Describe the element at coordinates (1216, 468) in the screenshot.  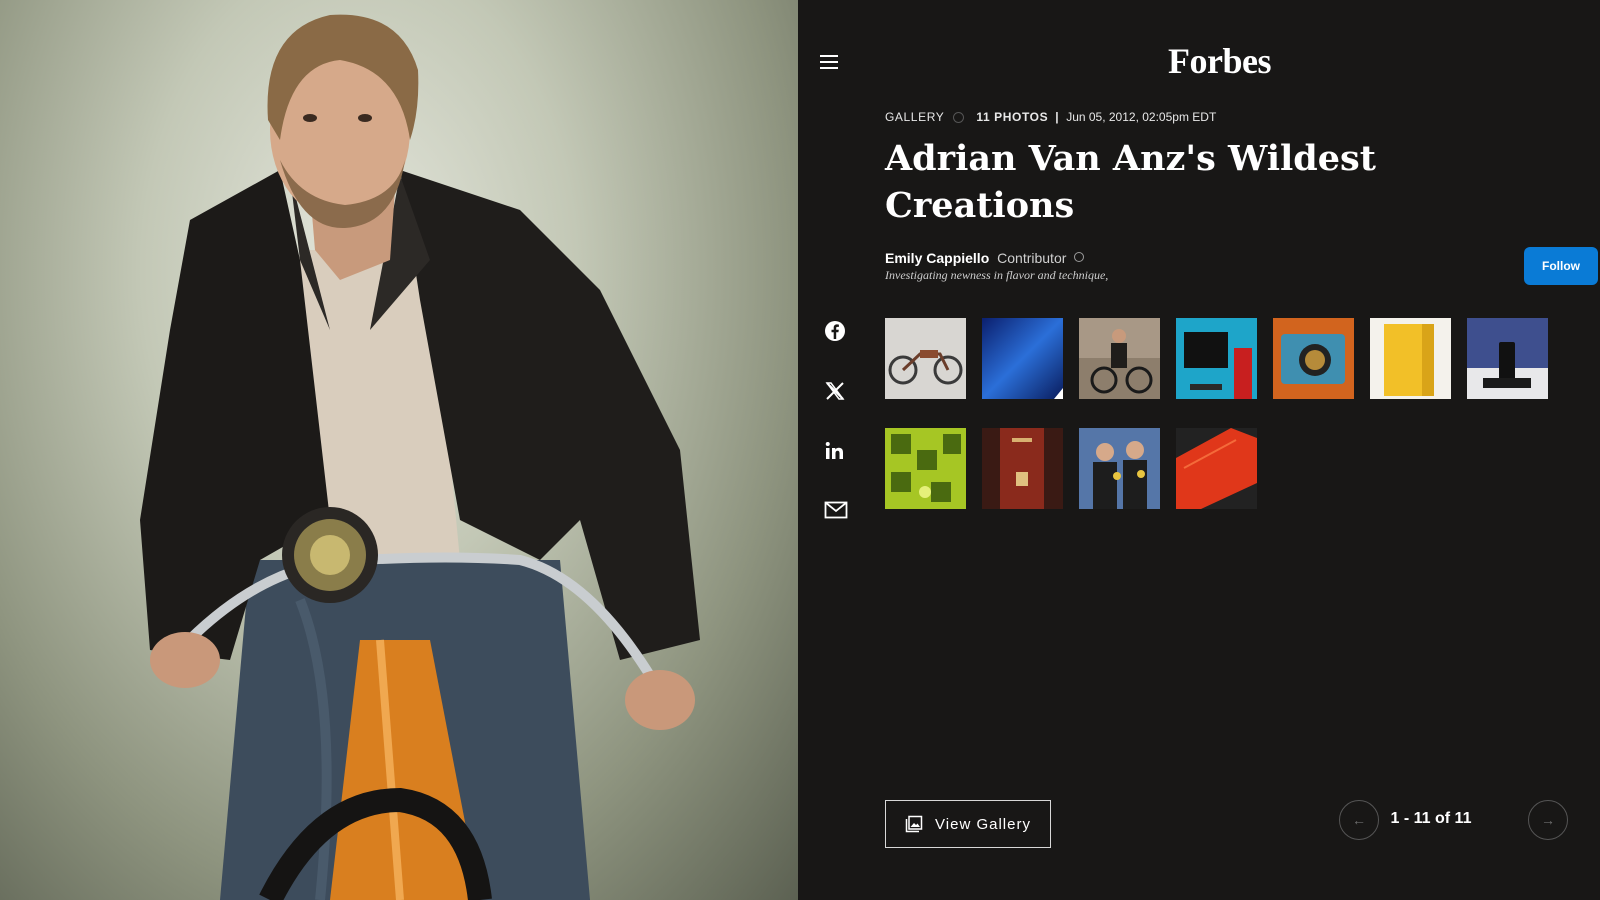
I see `thumbnail-red-console` at that location.